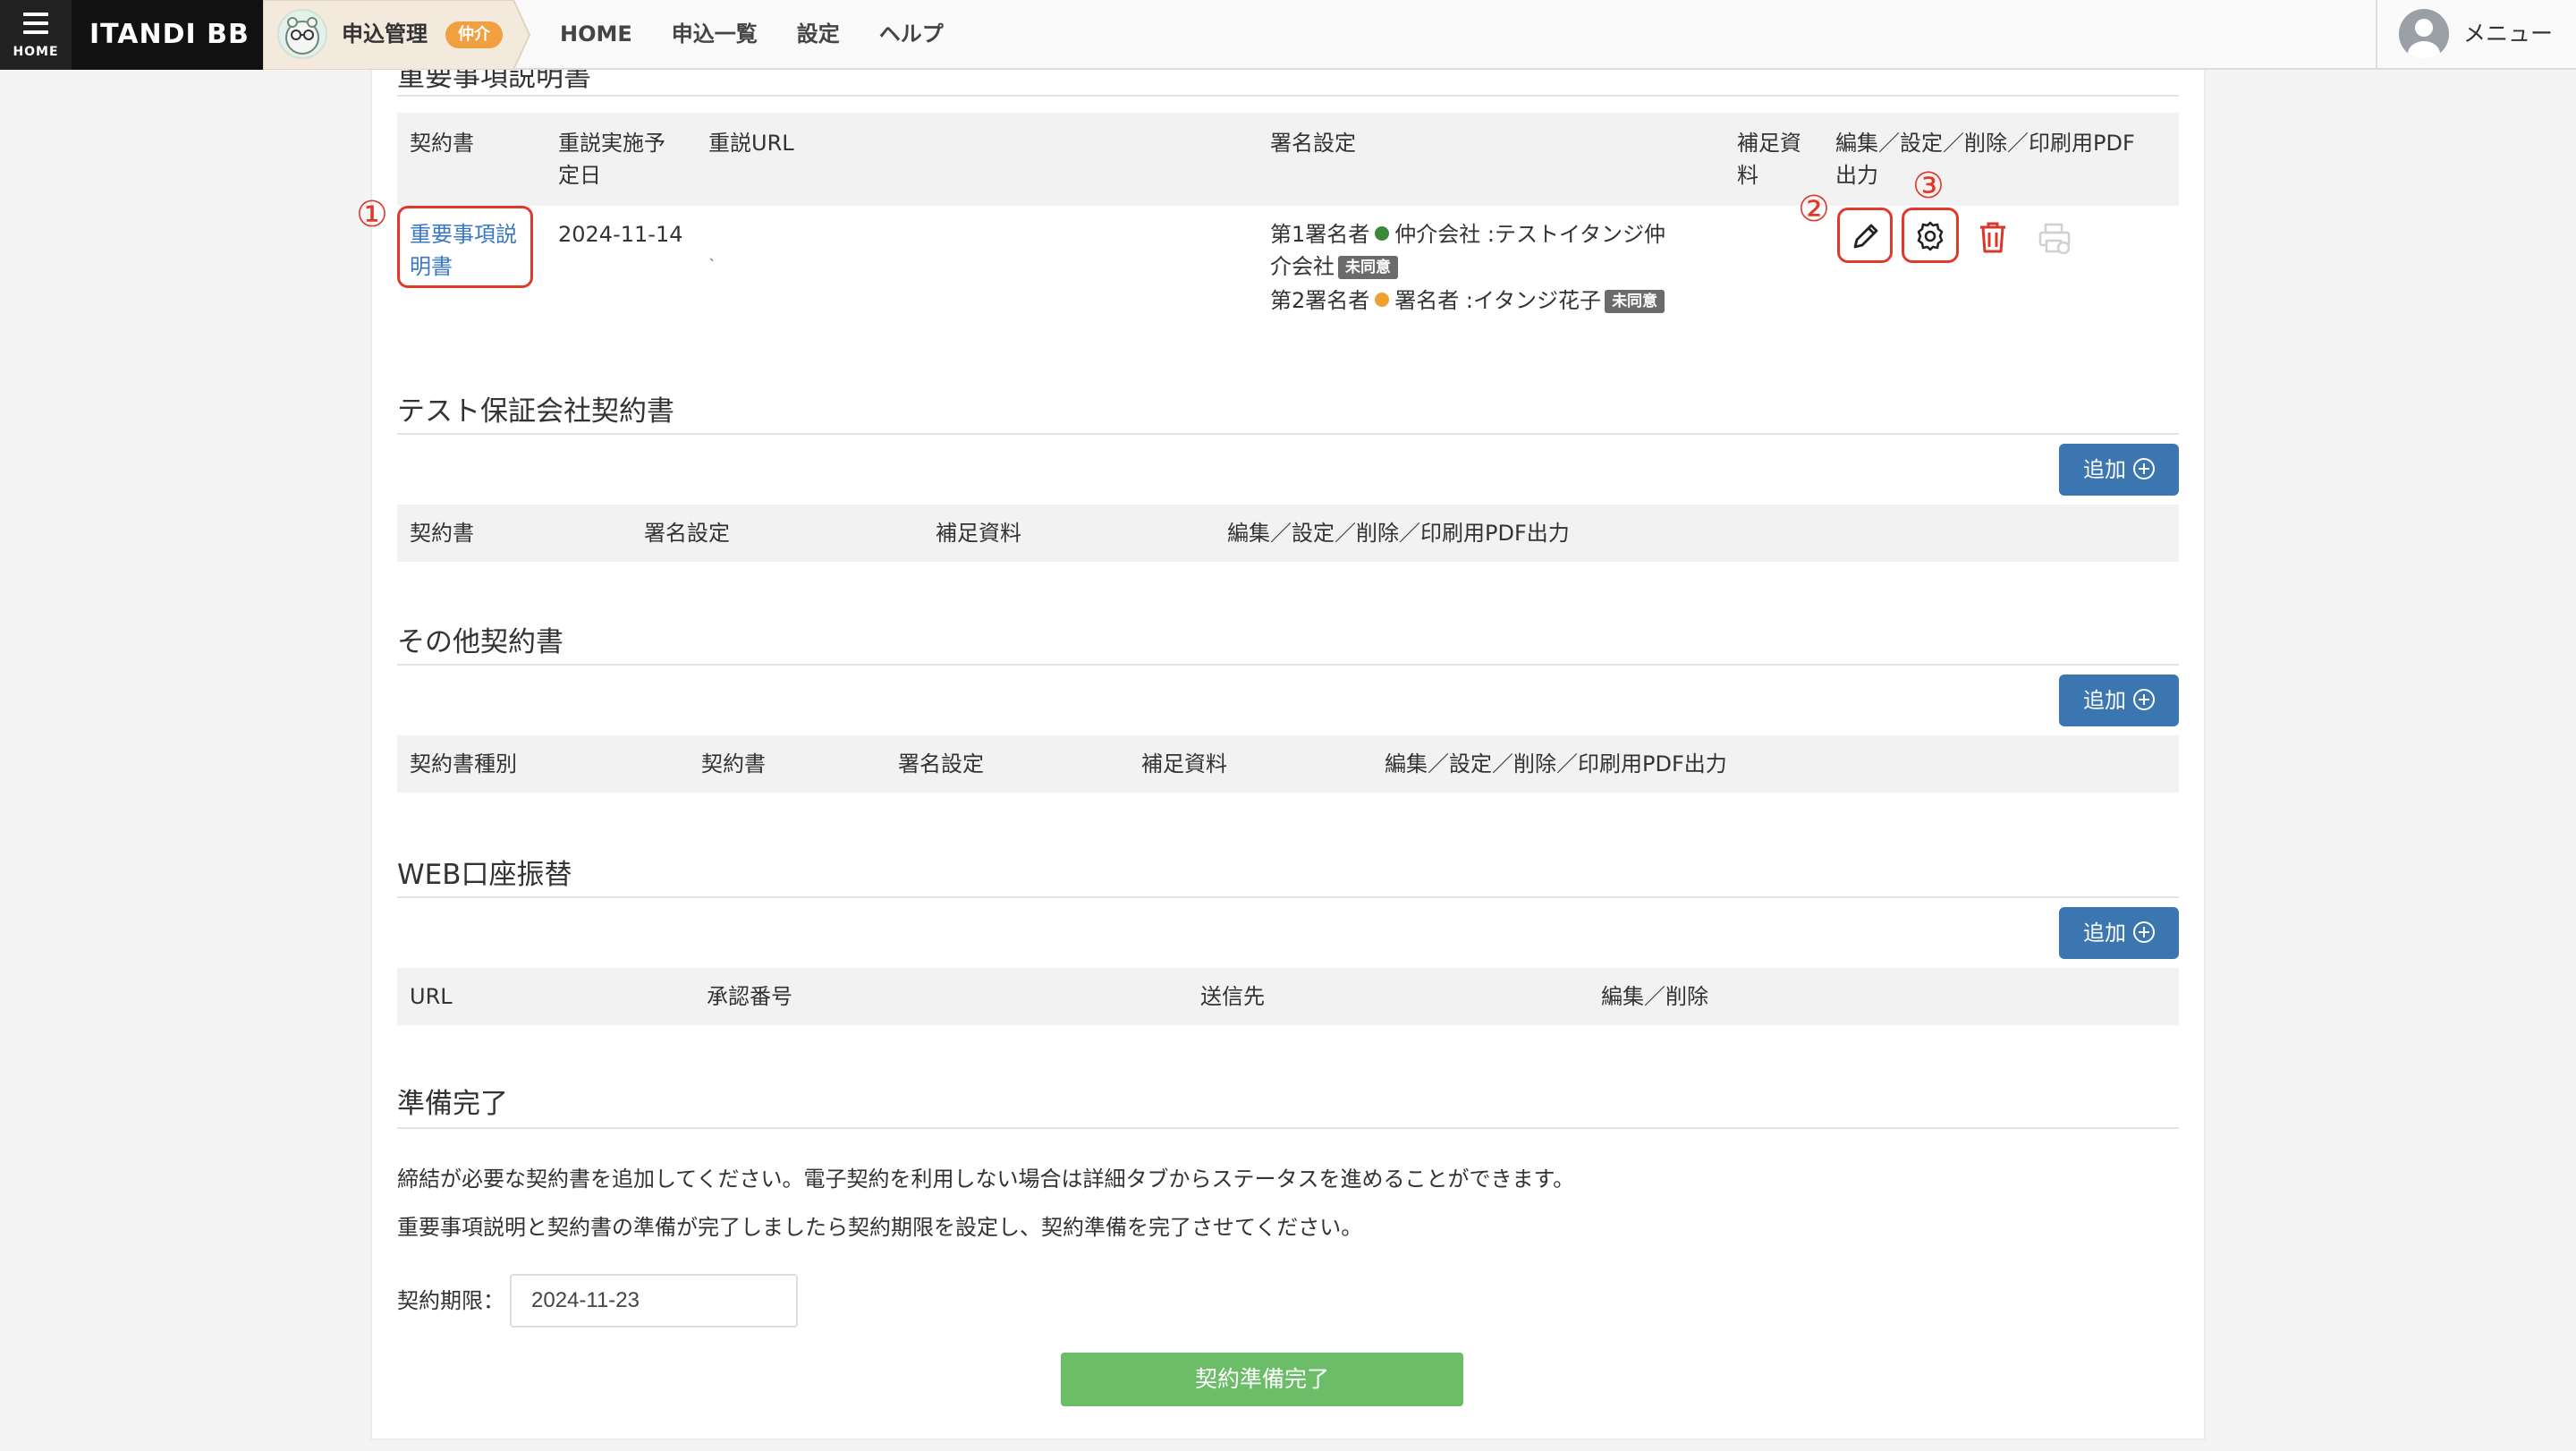  I want to click on settings-gear-icon, so click(1930, 238).